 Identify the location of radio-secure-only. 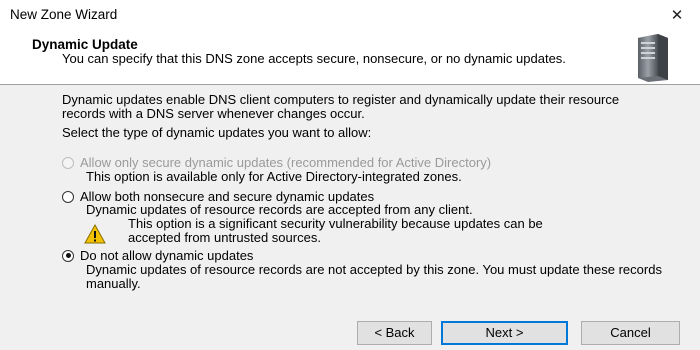
(68, 162).